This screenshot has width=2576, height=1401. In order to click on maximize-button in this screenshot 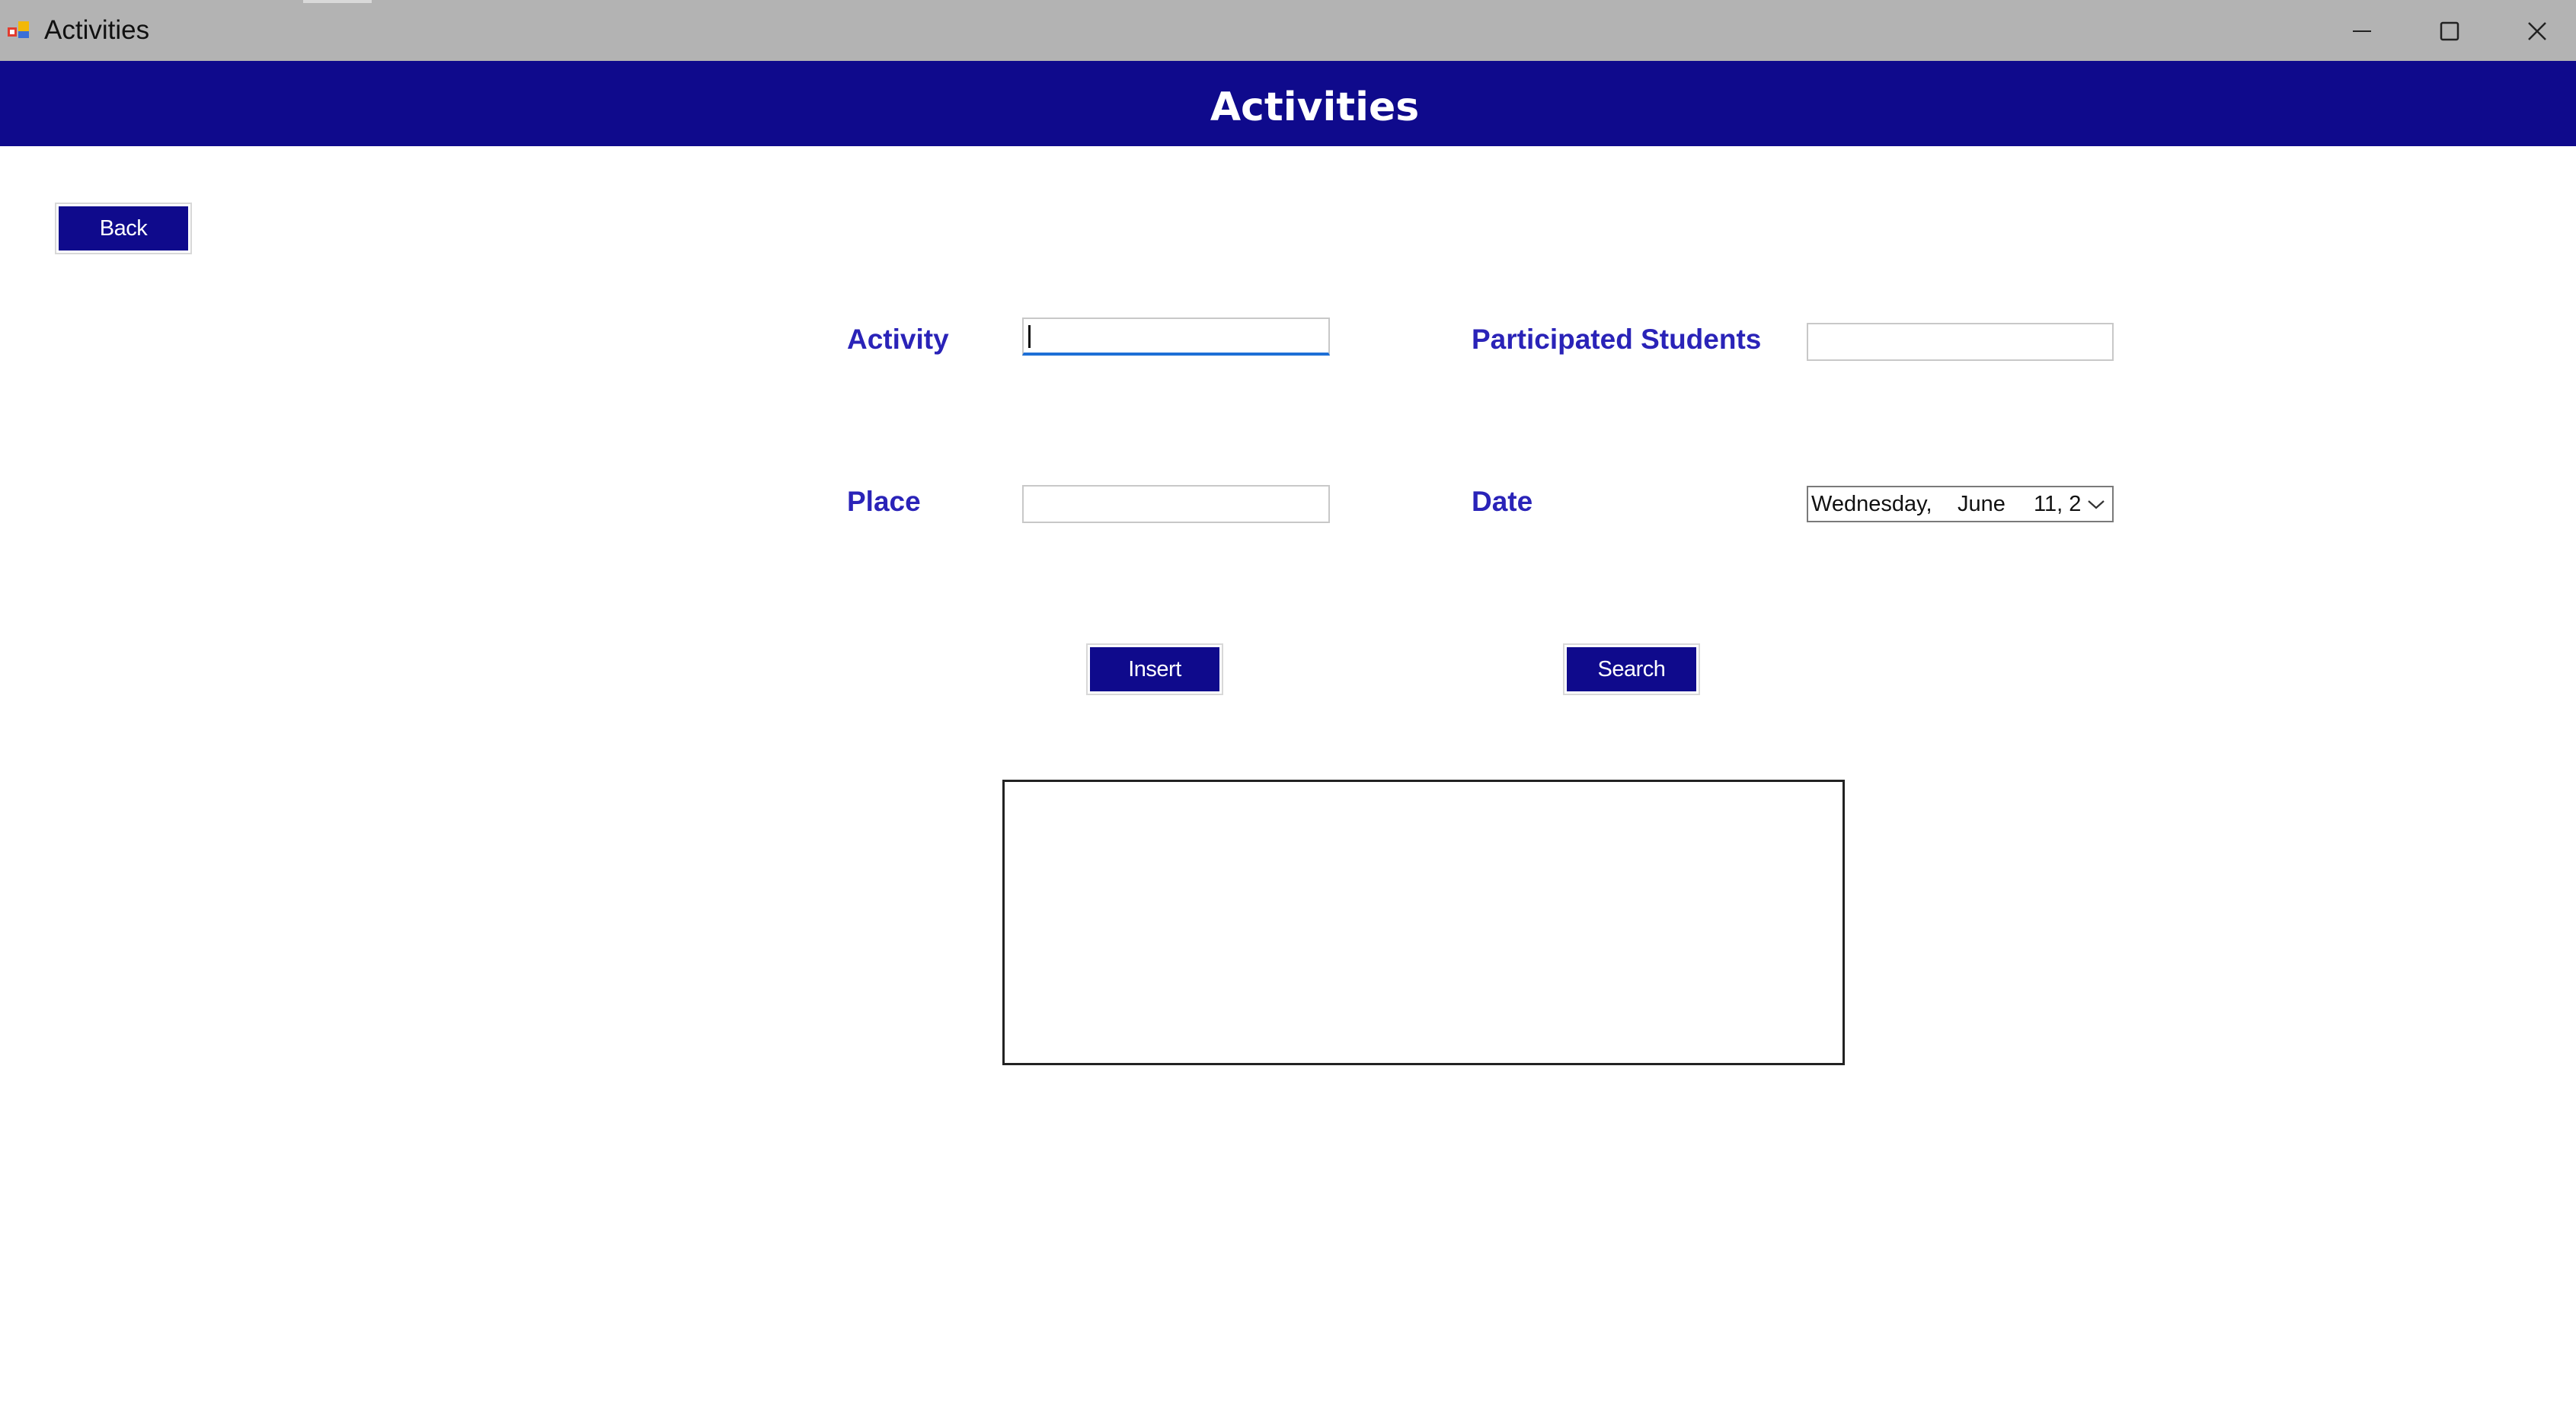, I will do `click(2450, 31)`.